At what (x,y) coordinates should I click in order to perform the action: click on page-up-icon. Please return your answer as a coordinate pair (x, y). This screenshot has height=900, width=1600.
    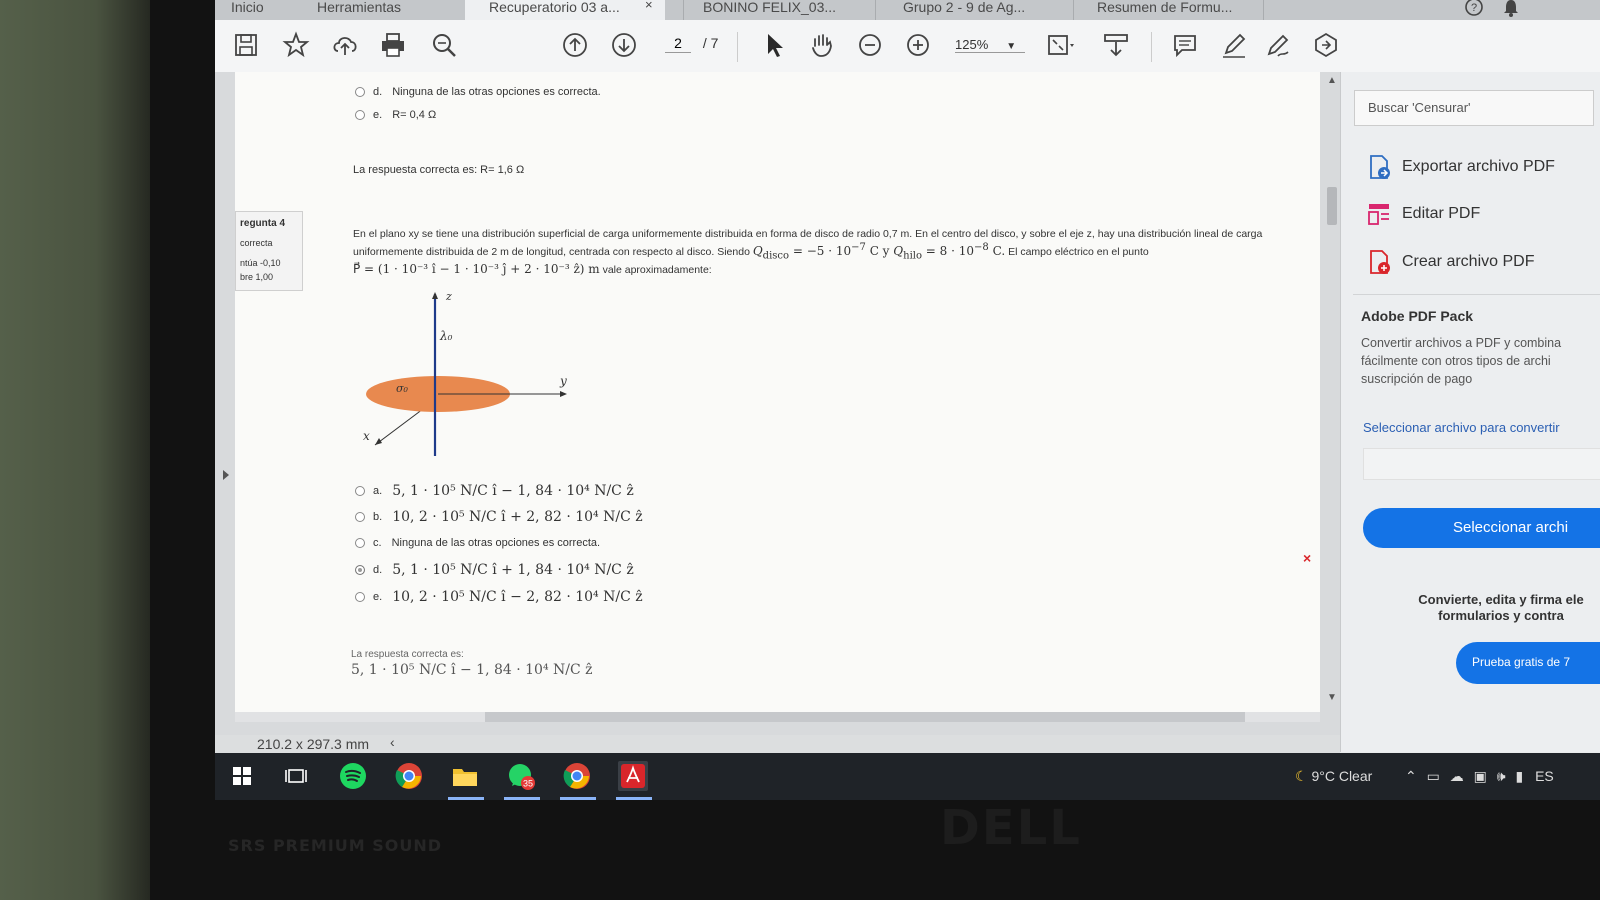
    Looking at the image, I should click on (575, 45).